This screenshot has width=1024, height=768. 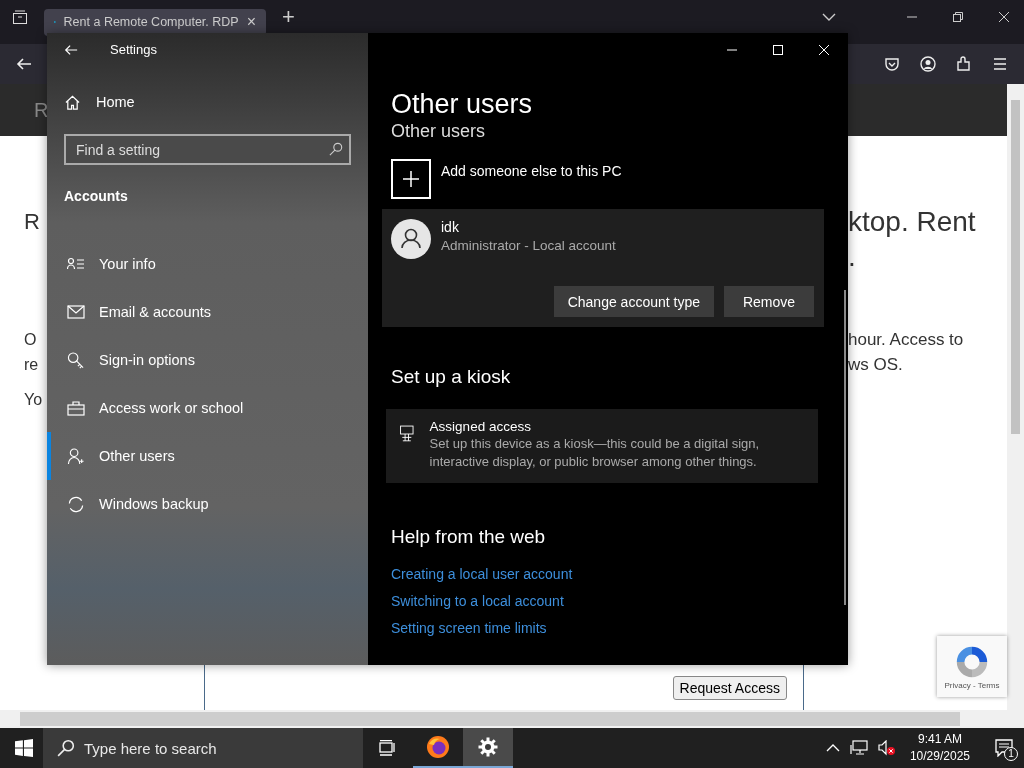 I want to click on plus-icon, so click(x=411, y=179).